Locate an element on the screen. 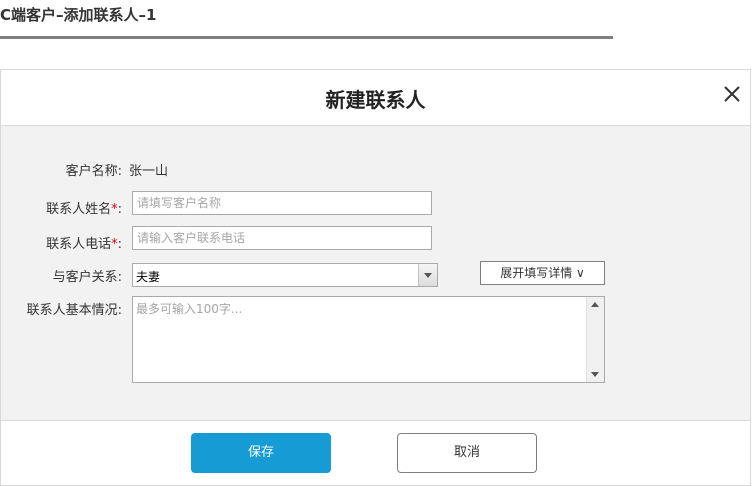  dialog-footer: 保存 取消 is located at coordinates (375, 453).